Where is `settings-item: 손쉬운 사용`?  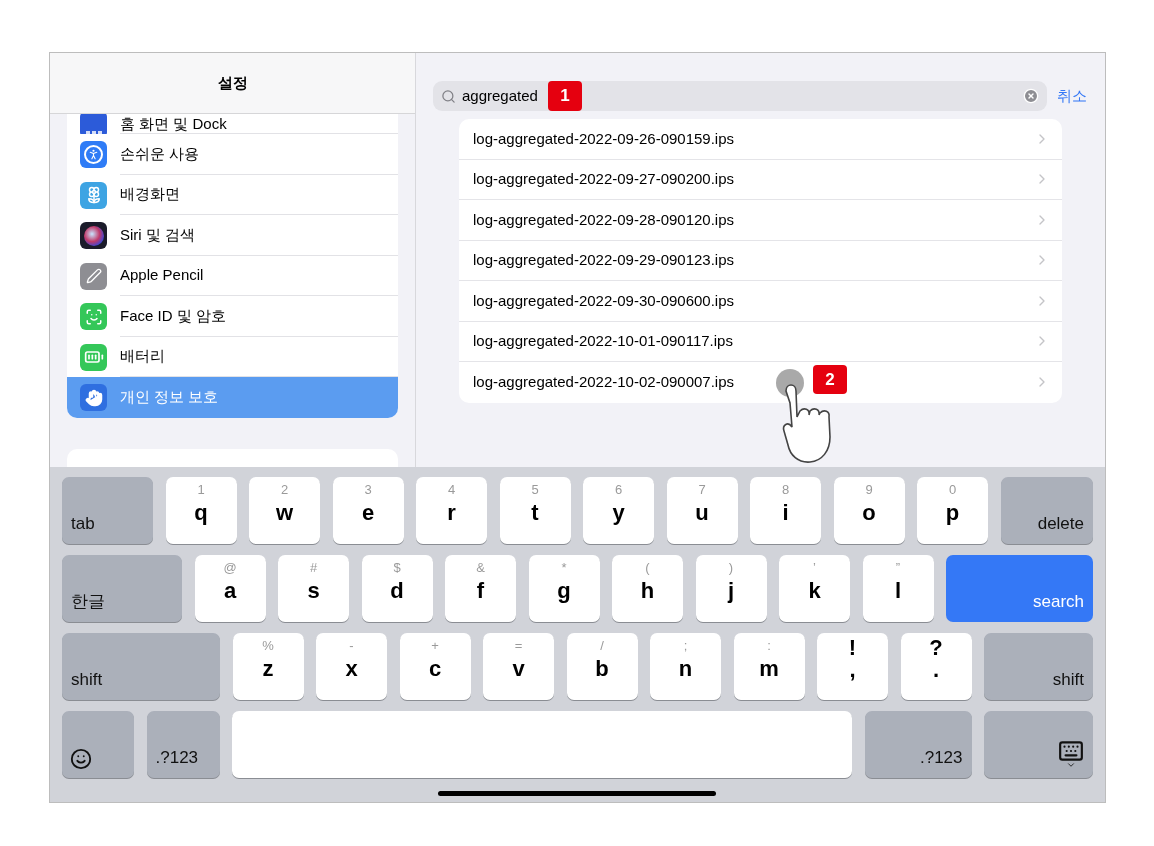
settings-item: 손쉬운 사용 is located at coordinates (232, 154).